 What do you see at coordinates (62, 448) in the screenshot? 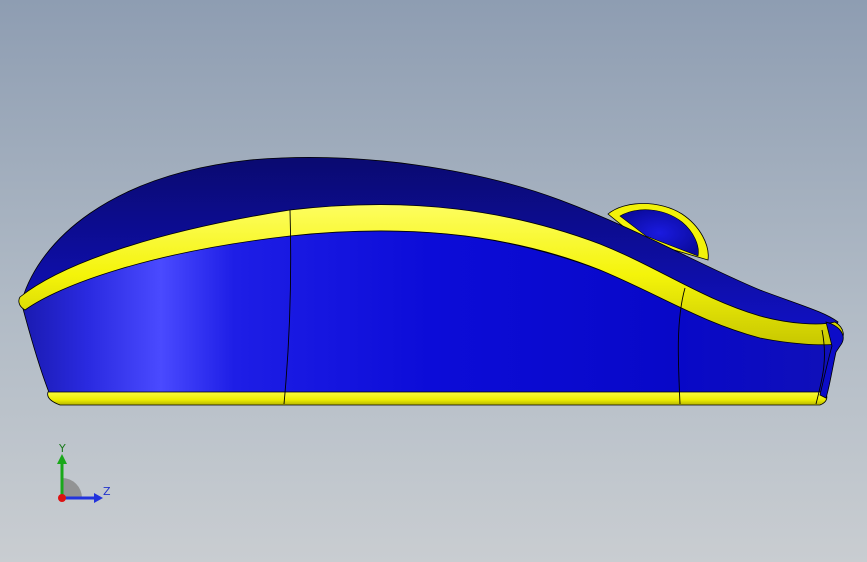
I see `y-axis-label: Y` at bounding box center [62, 448].